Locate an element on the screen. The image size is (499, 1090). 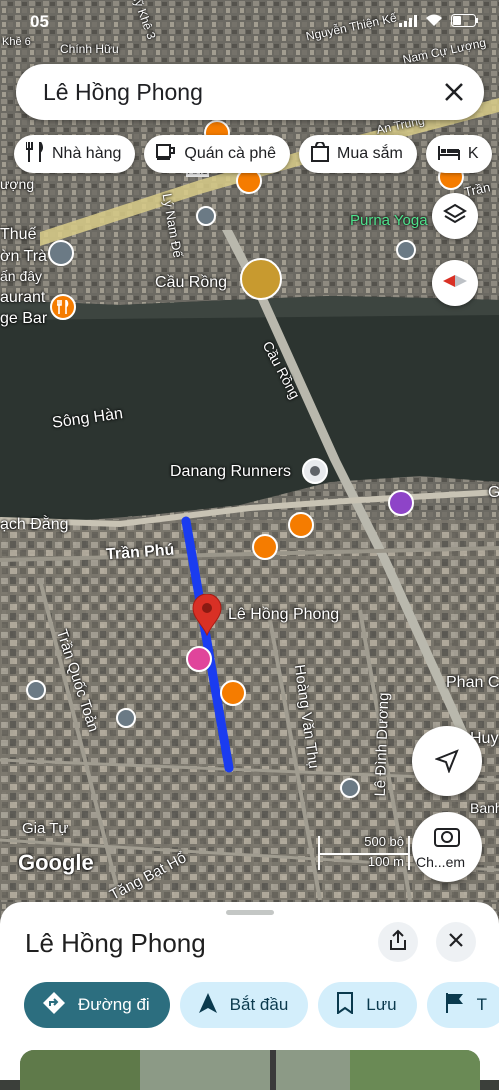
museum-icon is located at coordinates (61, 253).